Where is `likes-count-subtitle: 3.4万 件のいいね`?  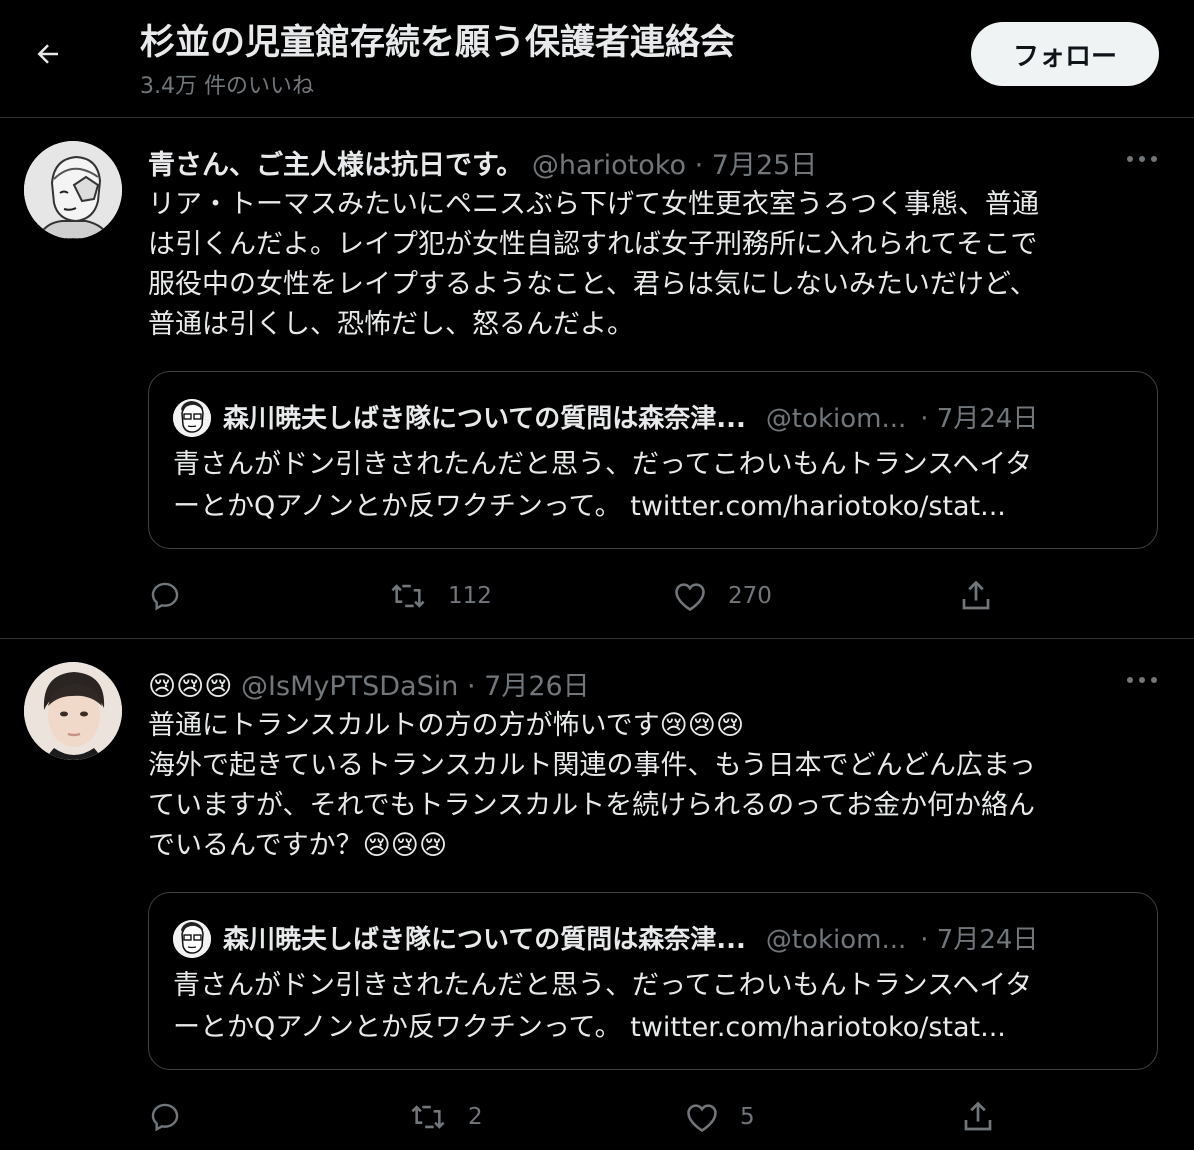
likes-count-subtitle: 3.4万 件のいいね is located at coordinates (227, 86).